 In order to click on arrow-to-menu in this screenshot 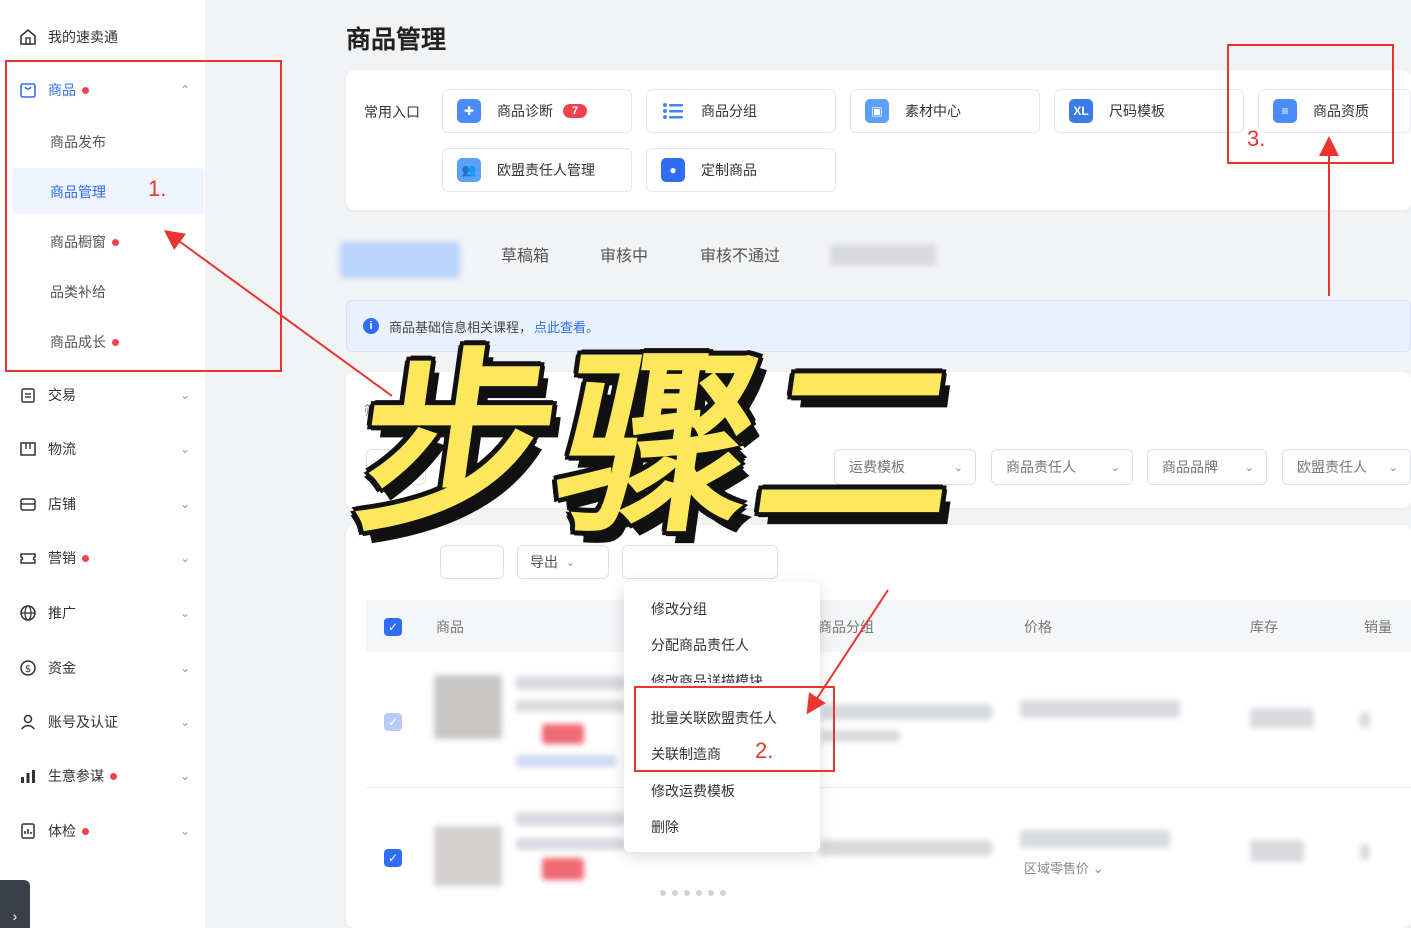, I will do `click(847, 652)`.